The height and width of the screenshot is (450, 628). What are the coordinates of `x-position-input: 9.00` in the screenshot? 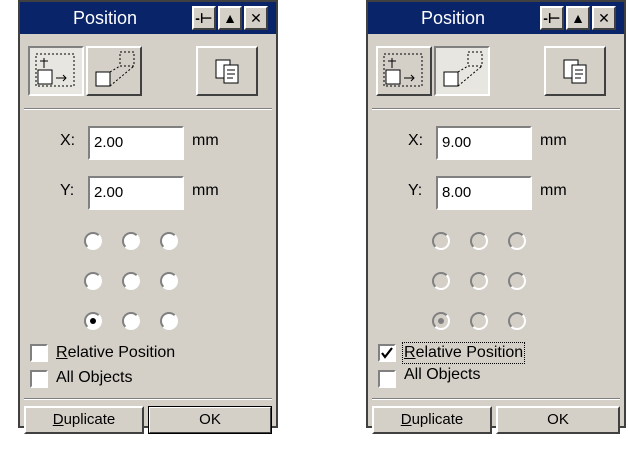 It's located at (484, 143).